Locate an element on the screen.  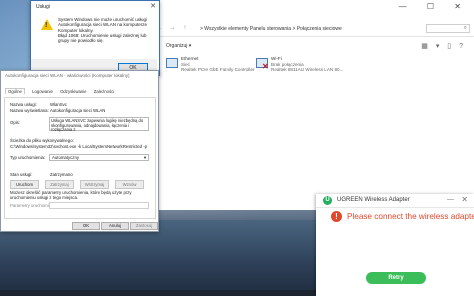
view-icons: ▦ ▾ ▯ ? is located at coordinates (443, 46).